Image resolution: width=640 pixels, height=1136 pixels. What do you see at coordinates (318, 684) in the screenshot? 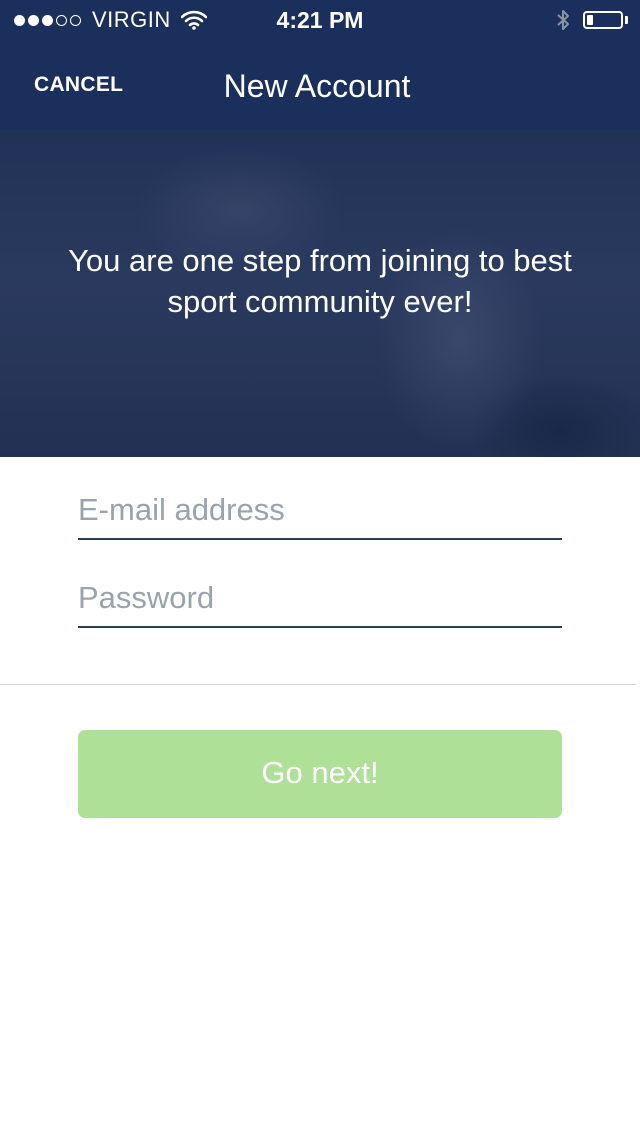
I see `section-divider` at bounding box center [318, 684].